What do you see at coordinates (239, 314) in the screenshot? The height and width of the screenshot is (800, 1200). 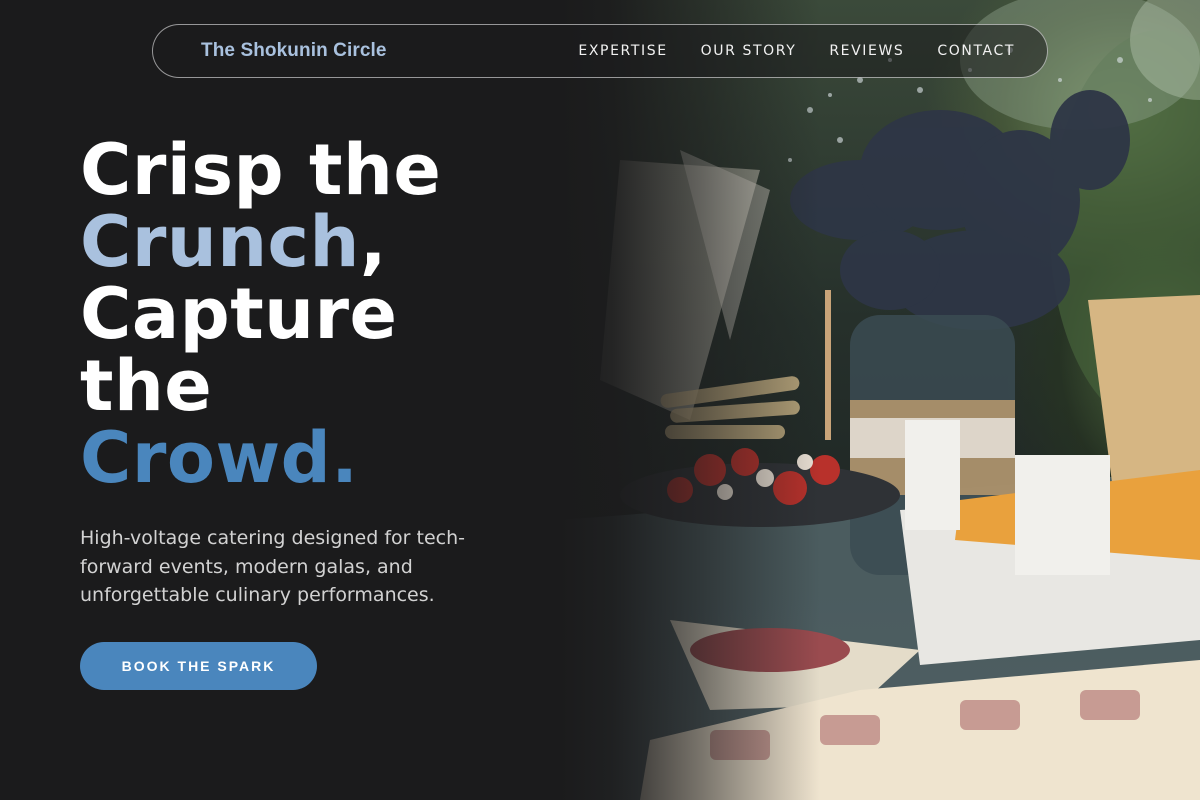 I see `headline-line-3: Capture` at bounding box center [239, 314].